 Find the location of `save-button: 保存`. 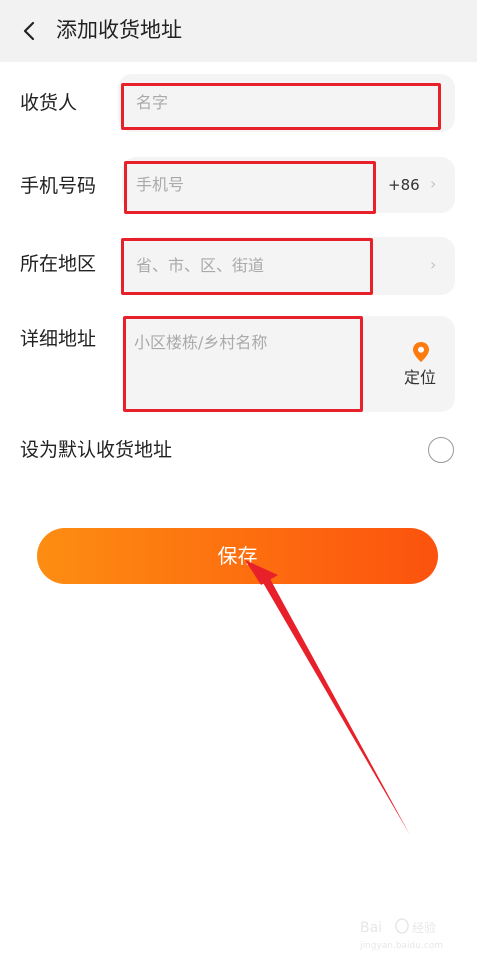

save-button: 保存 is located at coordinates (237, 556).